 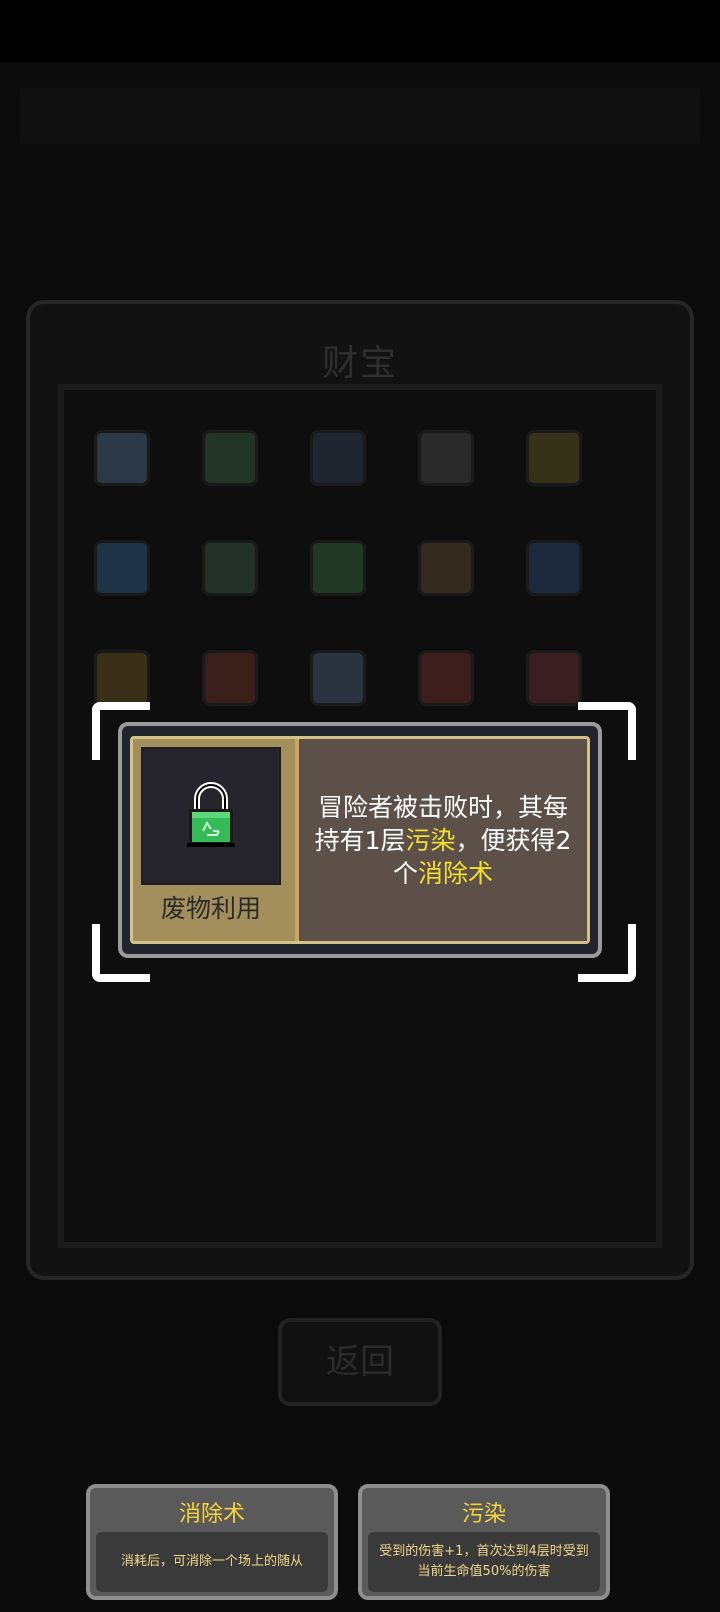 I want to click on item-description-box: 冒险者被击败时，其每持有1层污染，便获得2个消除术, so click(x=441, y=840).